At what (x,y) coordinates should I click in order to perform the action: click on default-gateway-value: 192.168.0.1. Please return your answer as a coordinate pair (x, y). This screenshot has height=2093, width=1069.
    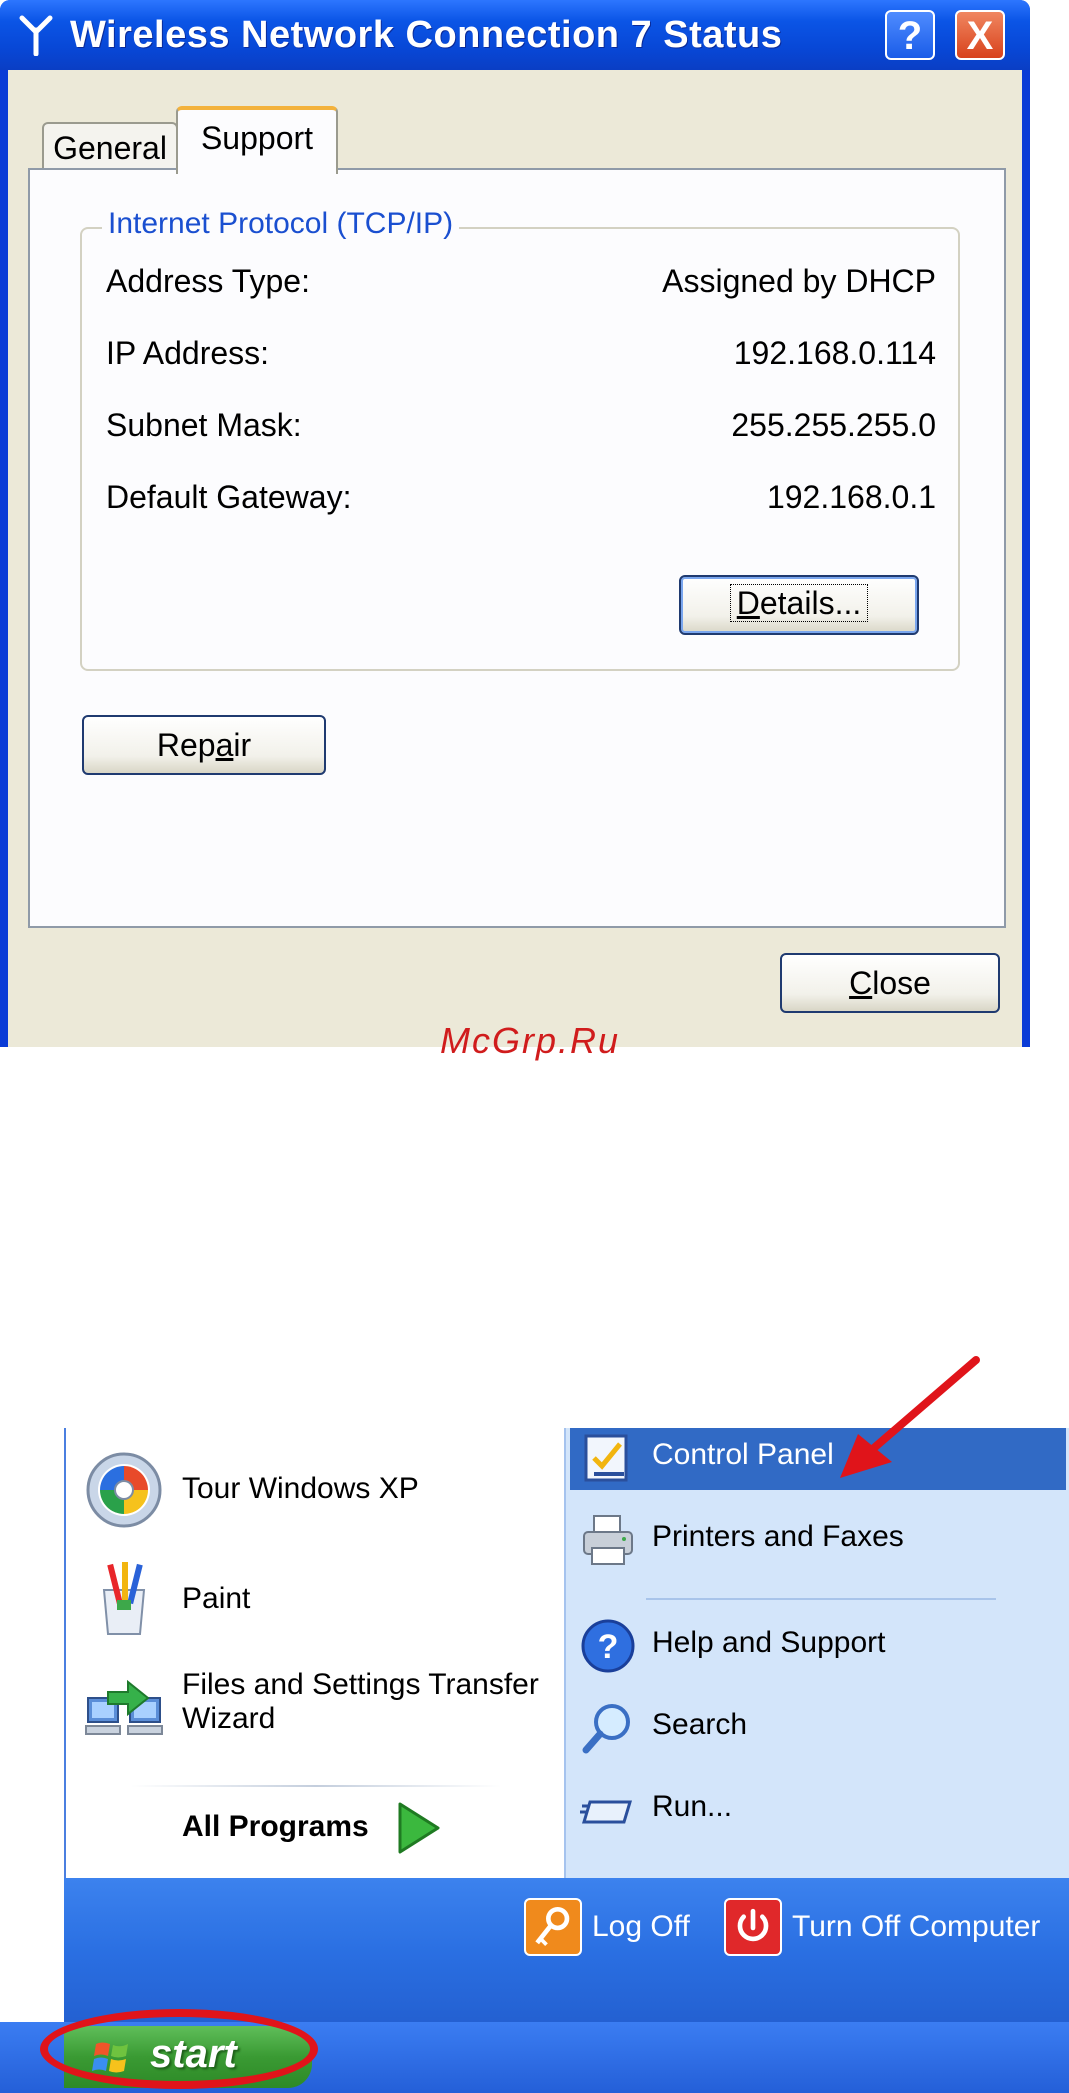
    Looking at the image, I should click on (851, 497).